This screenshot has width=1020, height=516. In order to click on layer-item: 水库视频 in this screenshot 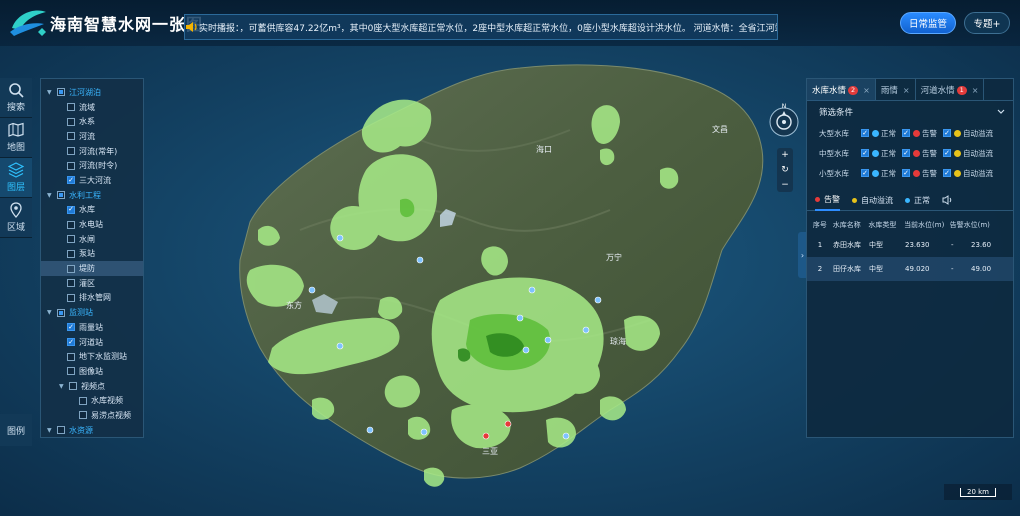, I will do `click(92, 400)`.